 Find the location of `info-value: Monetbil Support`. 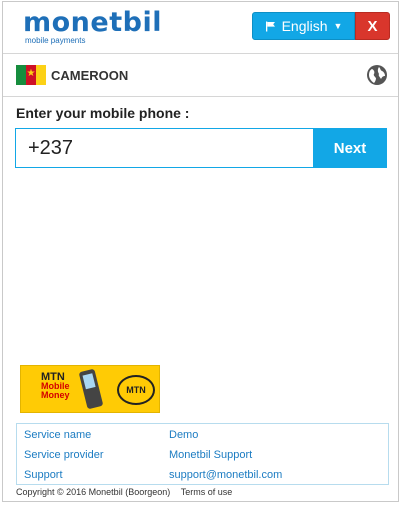

info-value: Monetbil Support is located at coordinates (211, 455).